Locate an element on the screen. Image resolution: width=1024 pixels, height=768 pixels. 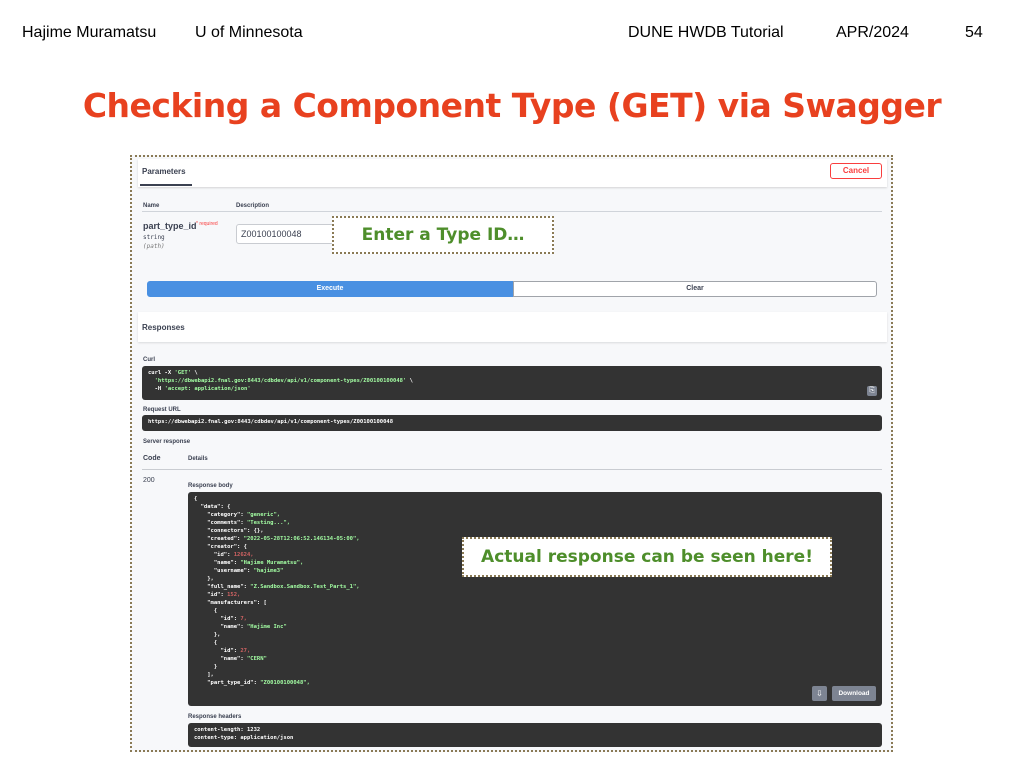
body-line: "category": "generic", is located at coordinates (237, 515).